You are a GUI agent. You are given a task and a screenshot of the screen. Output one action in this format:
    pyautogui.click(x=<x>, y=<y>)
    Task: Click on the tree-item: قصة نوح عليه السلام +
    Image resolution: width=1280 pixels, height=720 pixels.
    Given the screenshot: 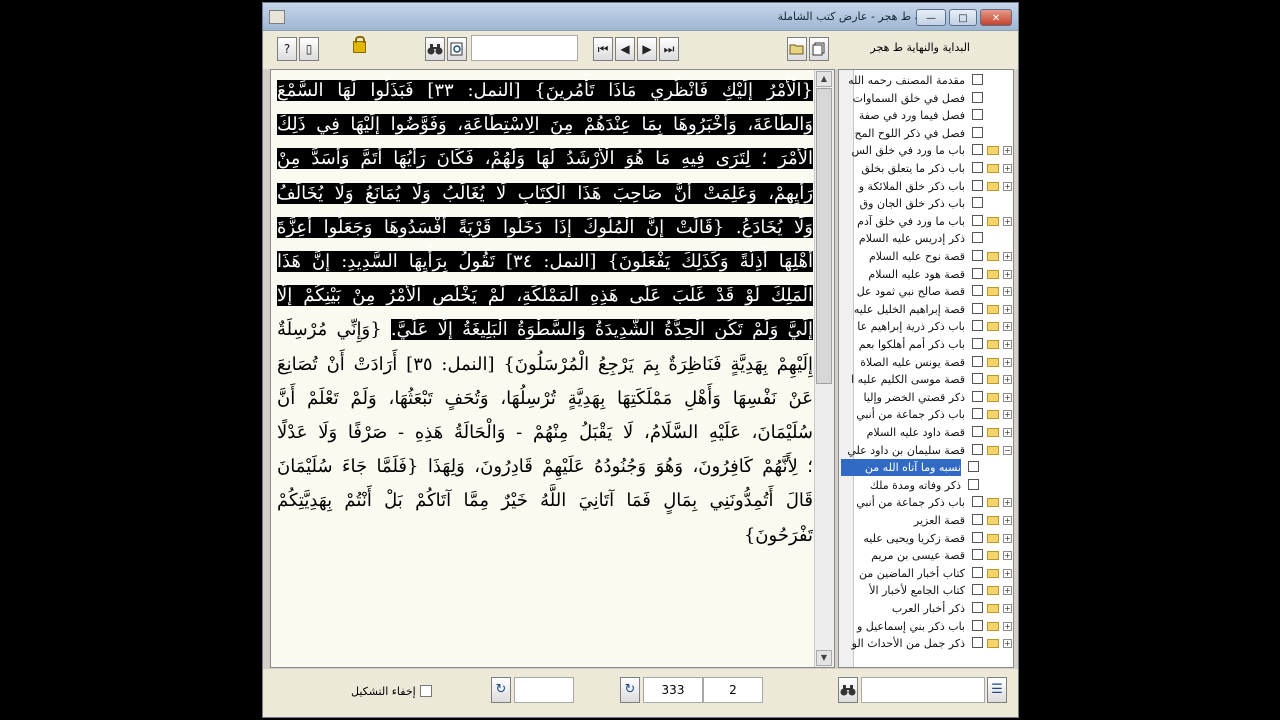 What is the action you would take?
    pyautogui.click(x=929, y=256)
    